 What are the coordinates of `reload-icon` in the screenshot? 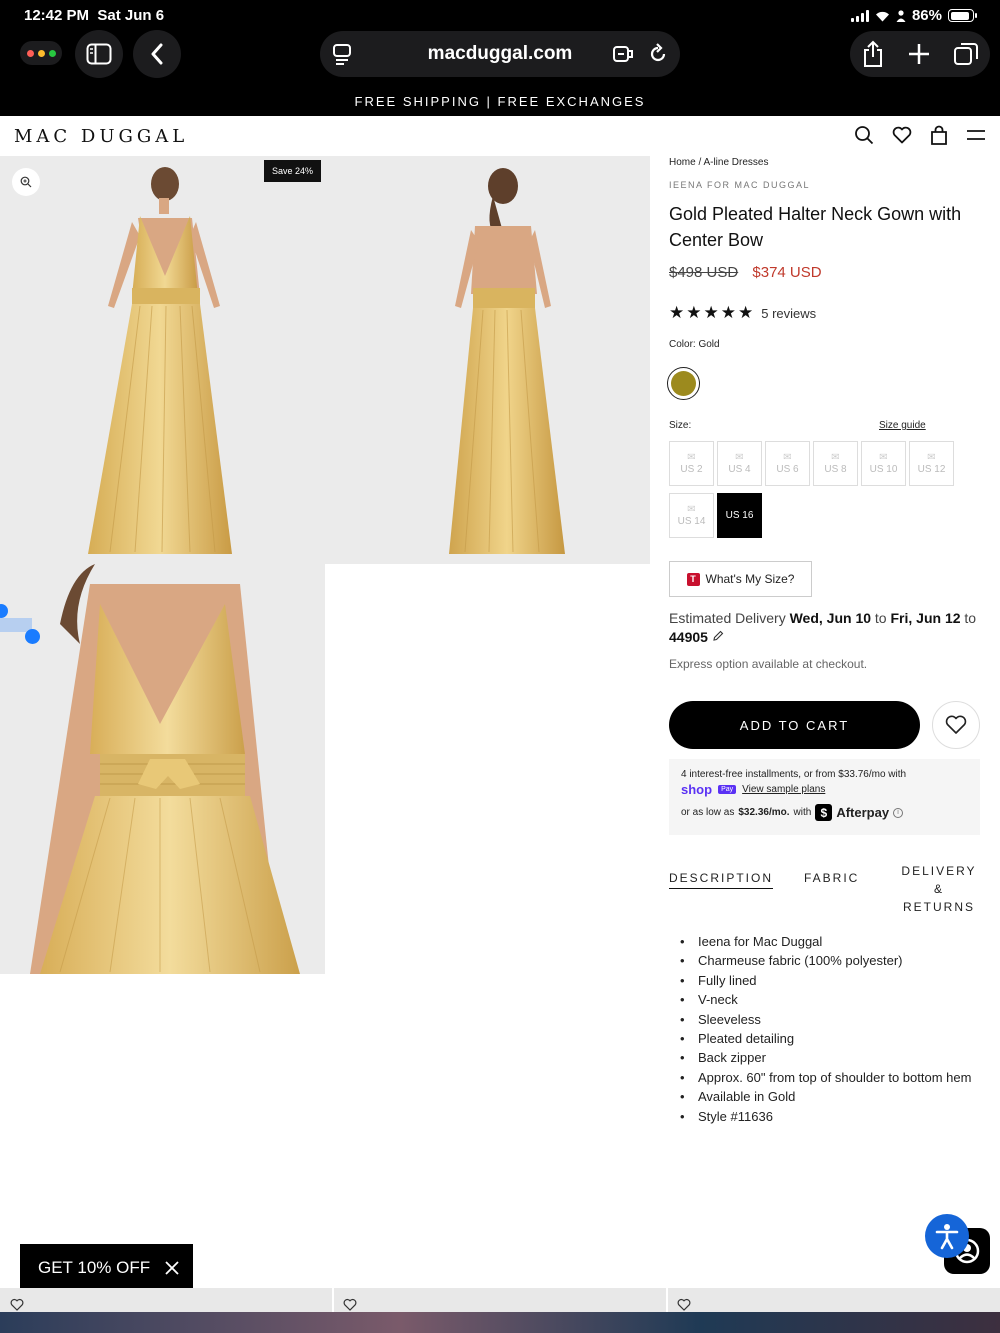 It's located at (658, 54).